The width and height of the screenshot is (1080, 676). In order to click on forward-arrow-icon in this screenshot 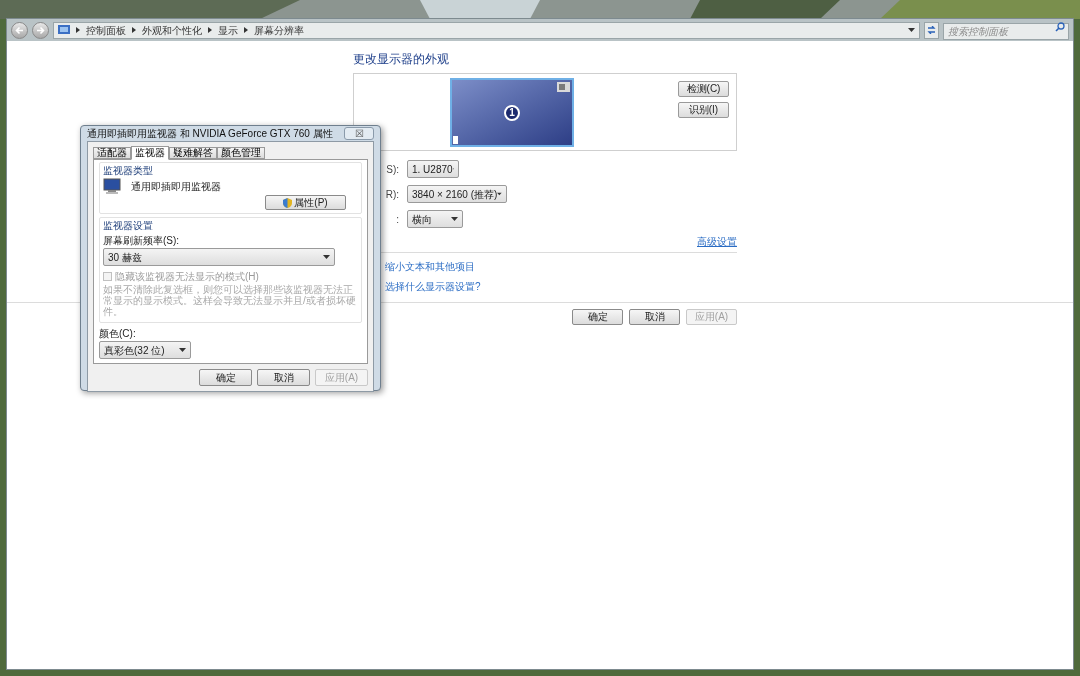, I will do `click(40, 30)`.